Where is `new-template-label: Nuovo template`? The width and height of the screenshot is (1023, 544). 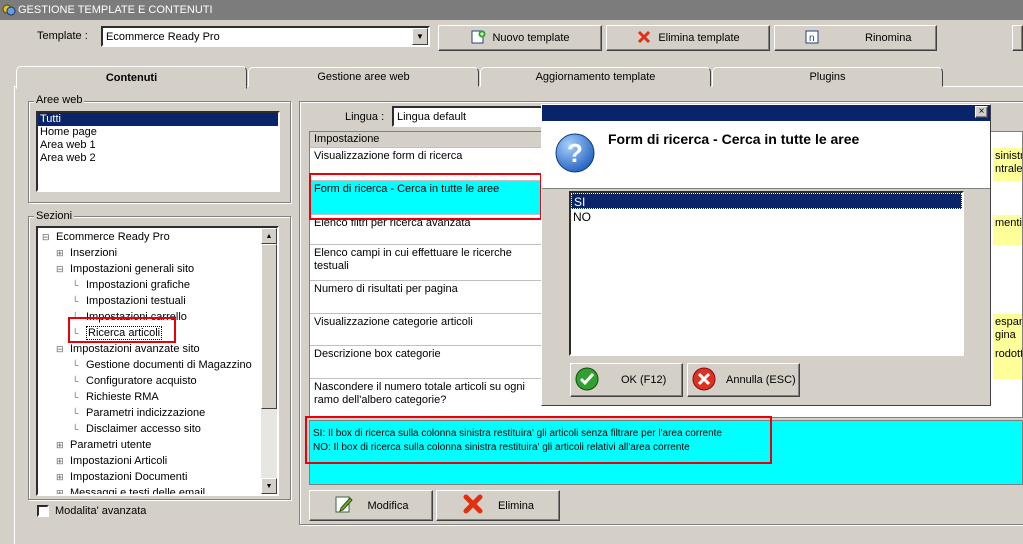 new-template-label: Nuovo template is located at coordinates (531, 38).